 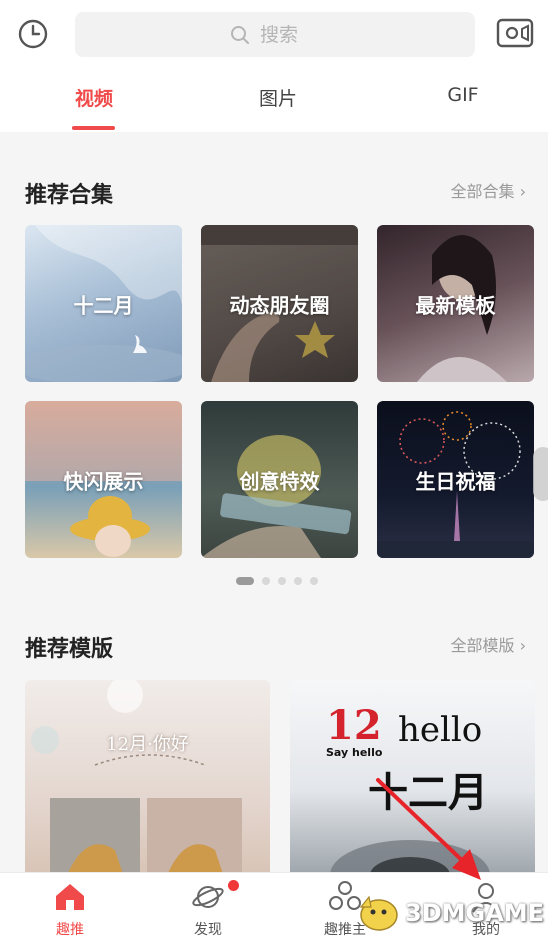 What do you see at coordinates (208, 930) in the screenshot?
I see `nav-label: 发现` at bounding box center [208, 930].